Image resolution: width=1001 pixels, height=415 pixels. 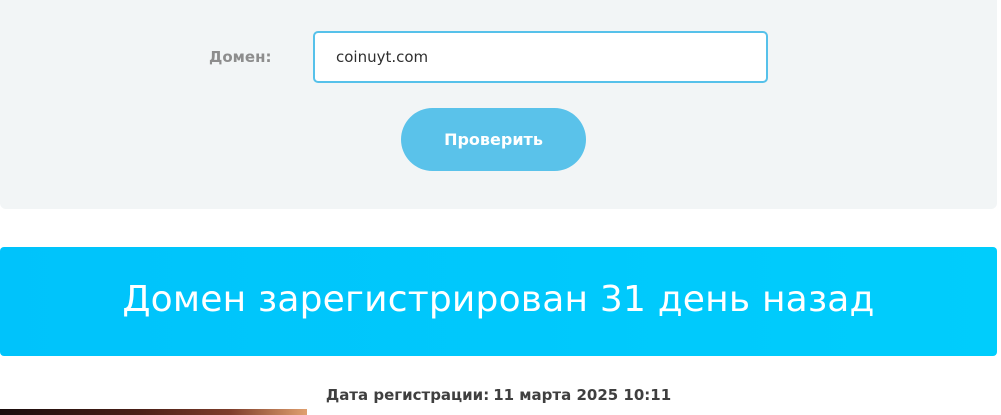 What do you see at coordinates (540, 57) in the screenshot?
I see `domain-input` at bounding box center [540, 57].